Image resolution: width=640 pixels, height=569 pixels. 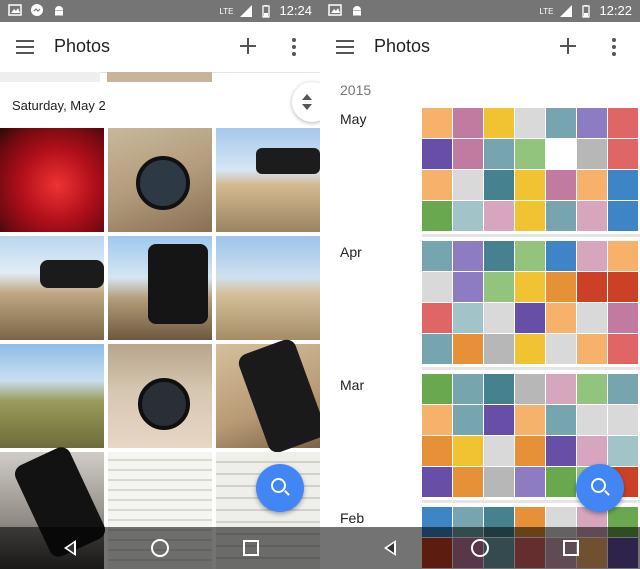 What do you see at coordinates (52, 180) in the screenshot?
I see `photo-red-rose` at bounding box center [52, 180].